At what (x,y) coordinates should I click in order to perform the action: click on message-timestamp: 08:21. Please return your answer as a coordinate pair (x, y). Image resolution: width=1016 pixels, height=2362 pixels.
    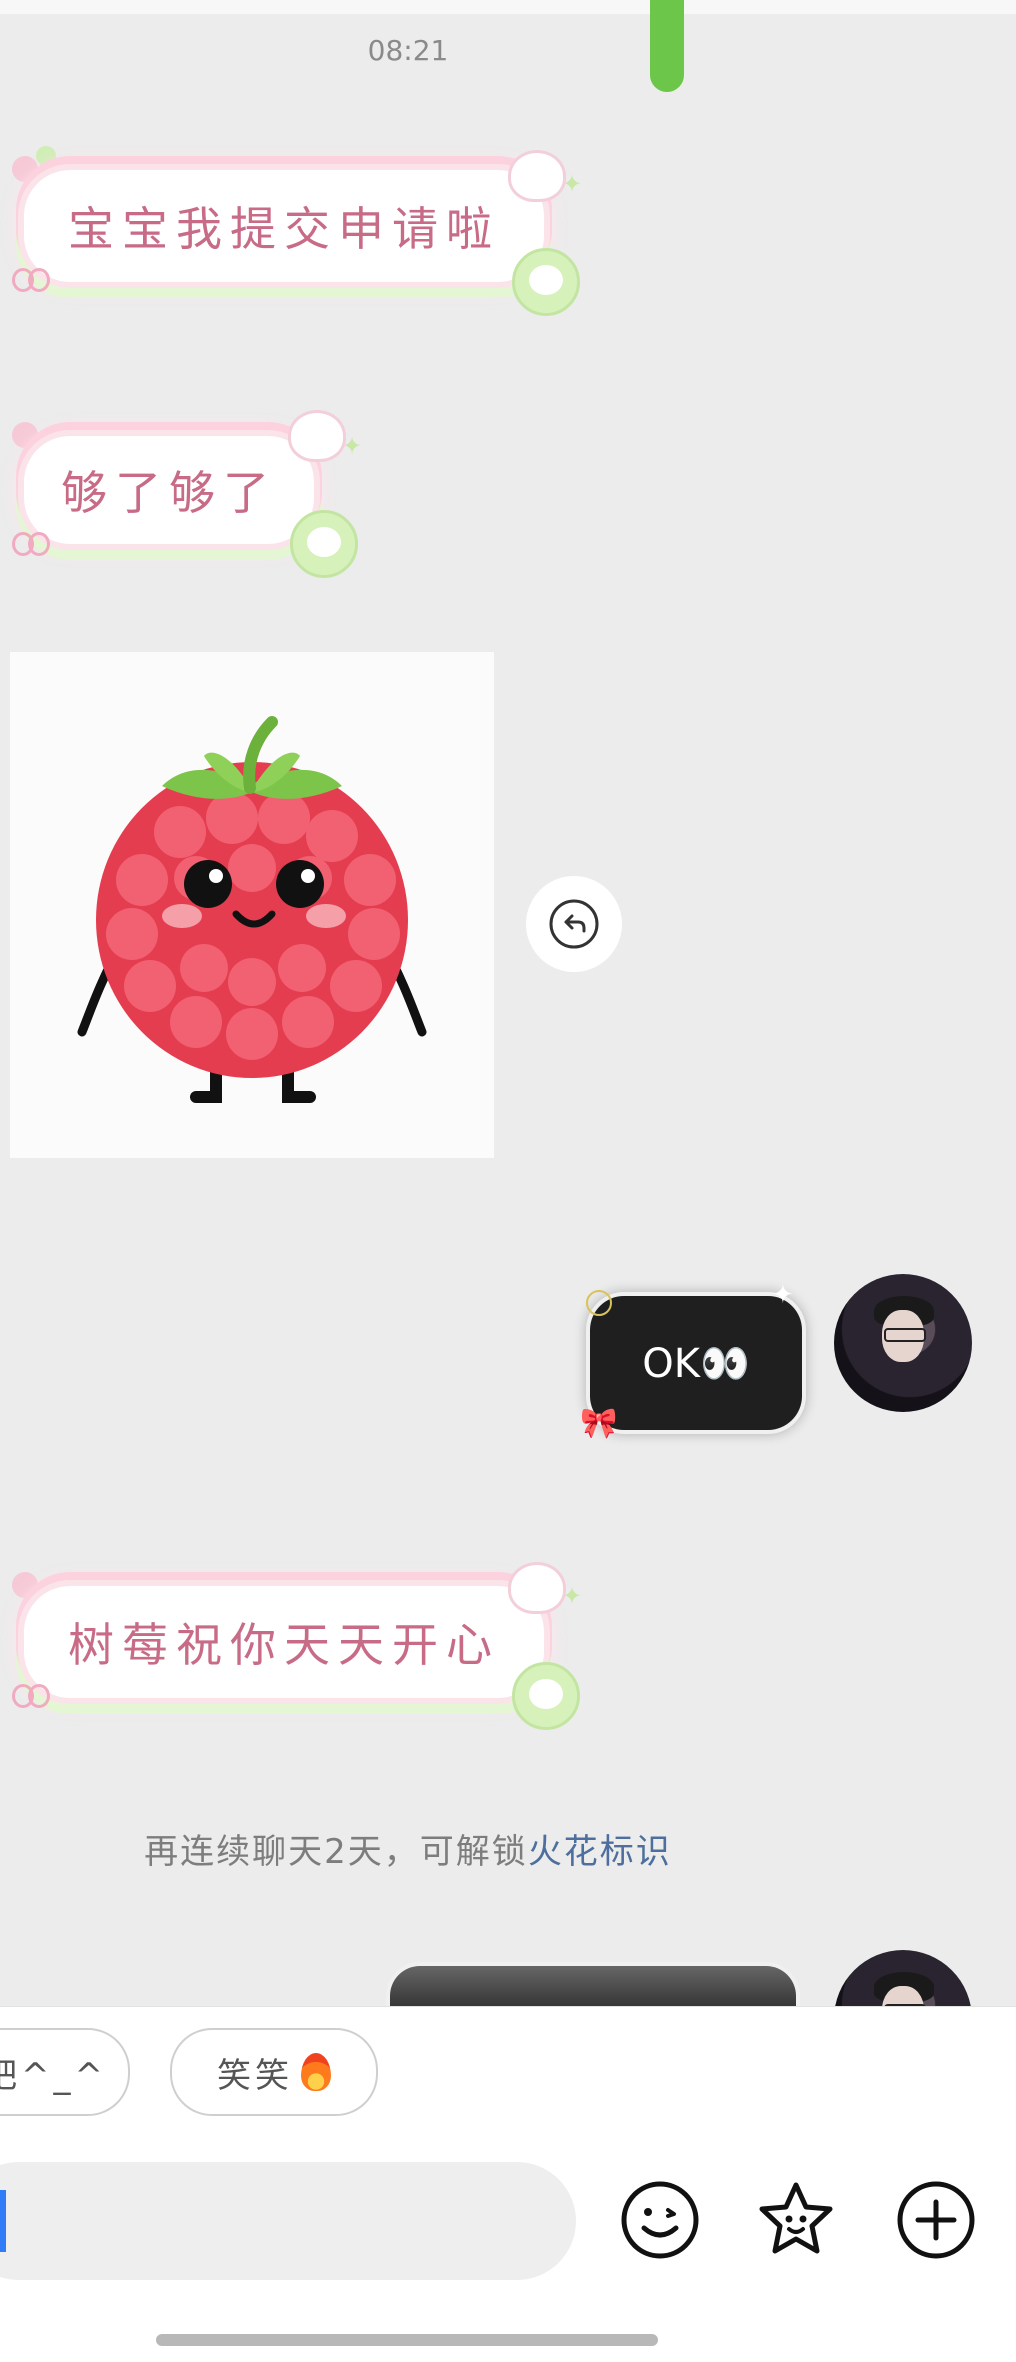
    Looking at the image, I should click on (408, 50).